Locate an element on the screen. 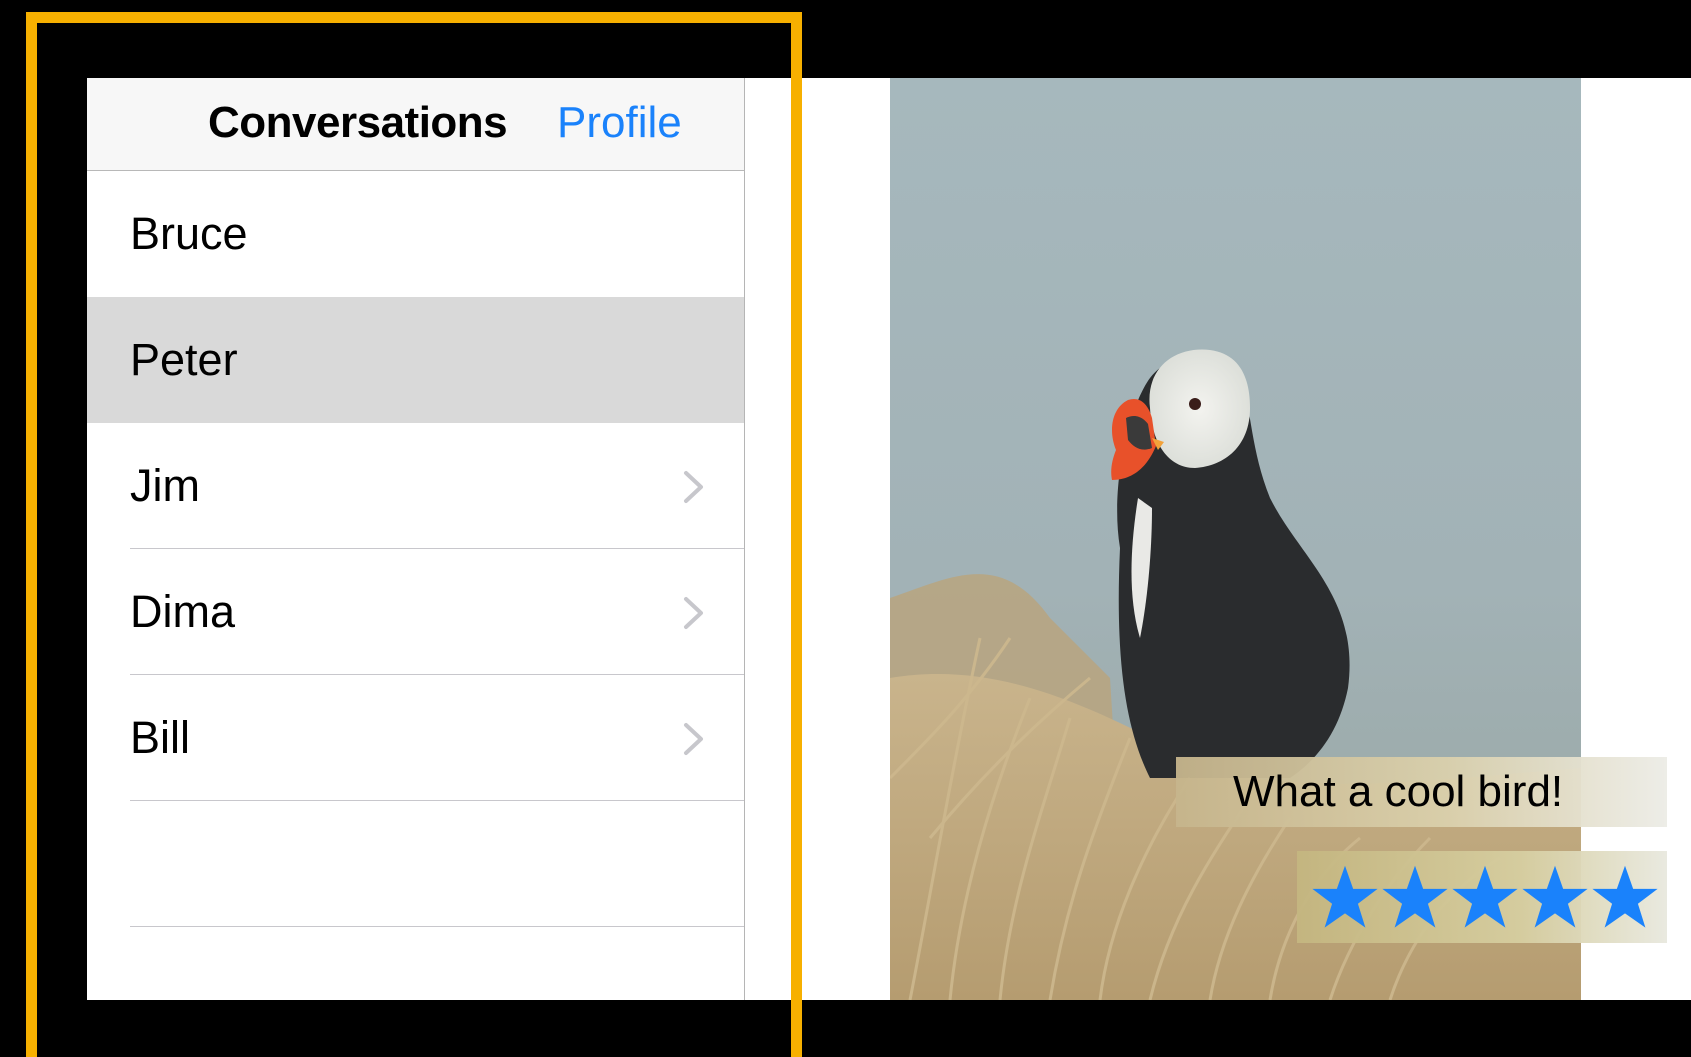 The height and width of the screenshot is (1057, 1691). rating-box is located at coordinates (1482, 897).